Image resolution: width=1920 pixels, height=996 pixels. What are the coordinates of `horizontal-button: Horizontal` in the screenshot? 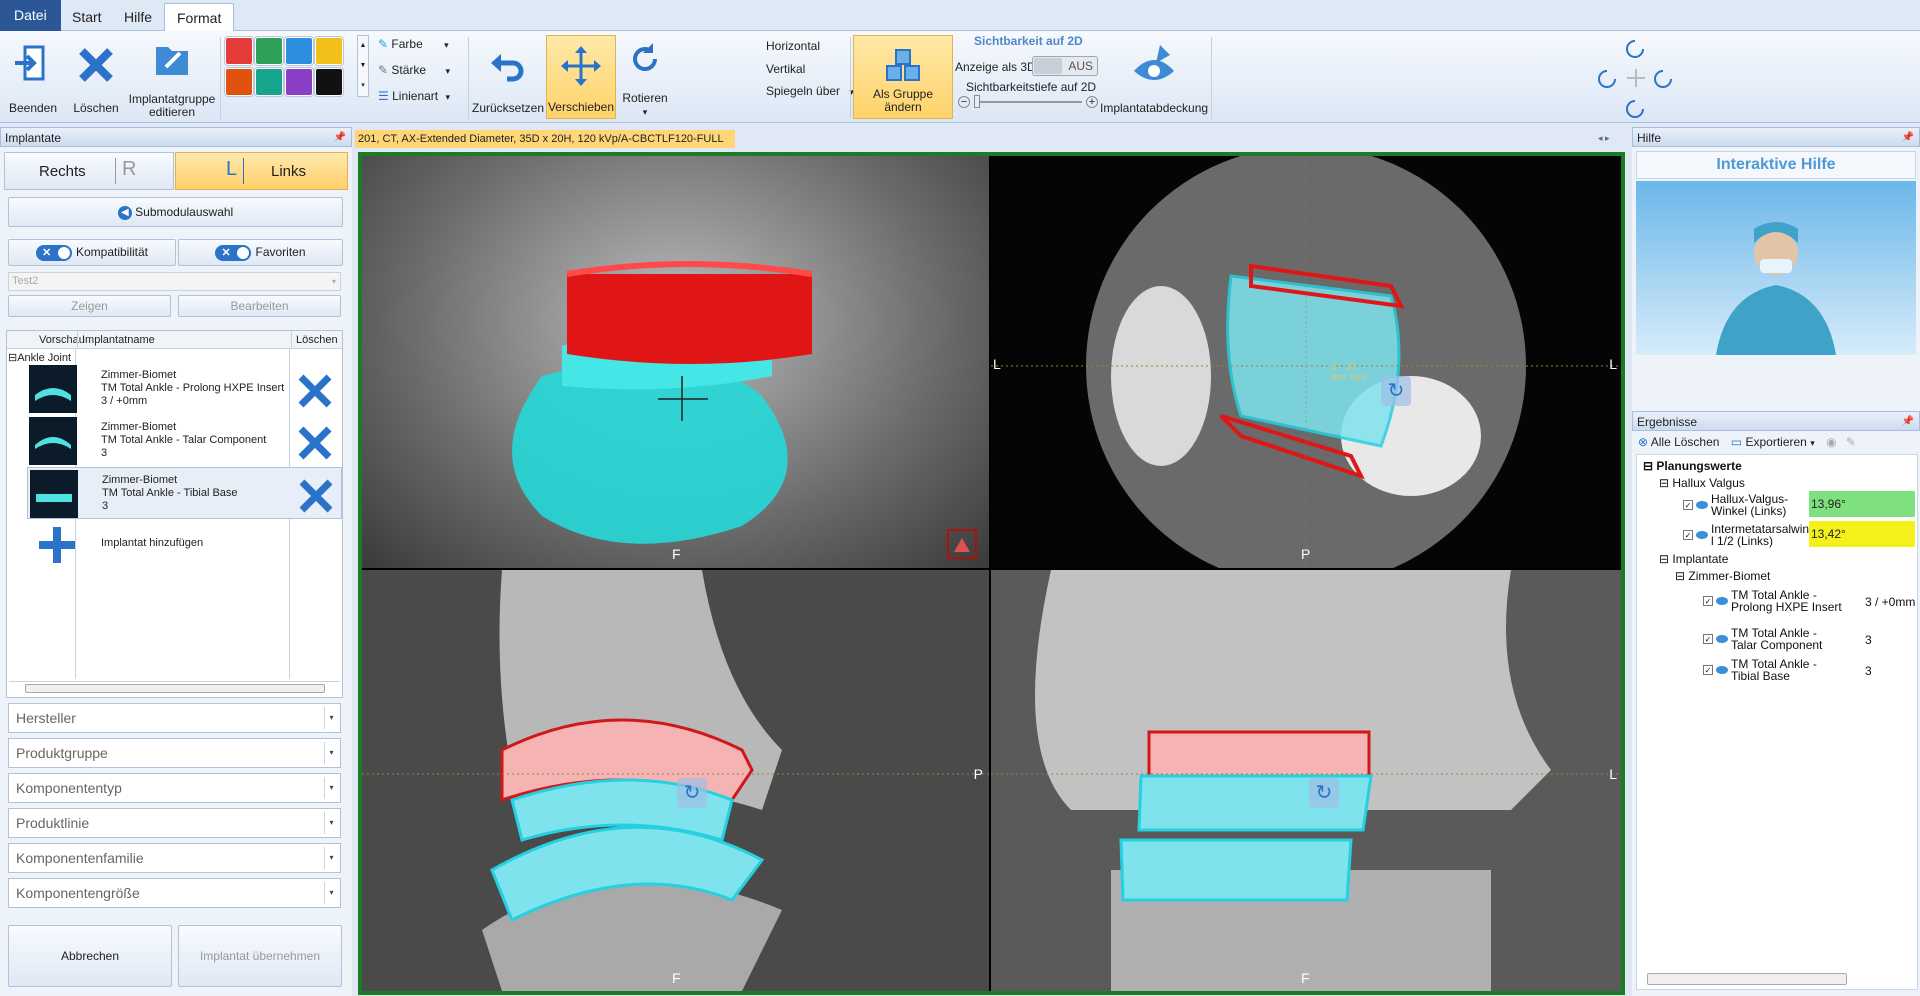 It's located at (793, 46).